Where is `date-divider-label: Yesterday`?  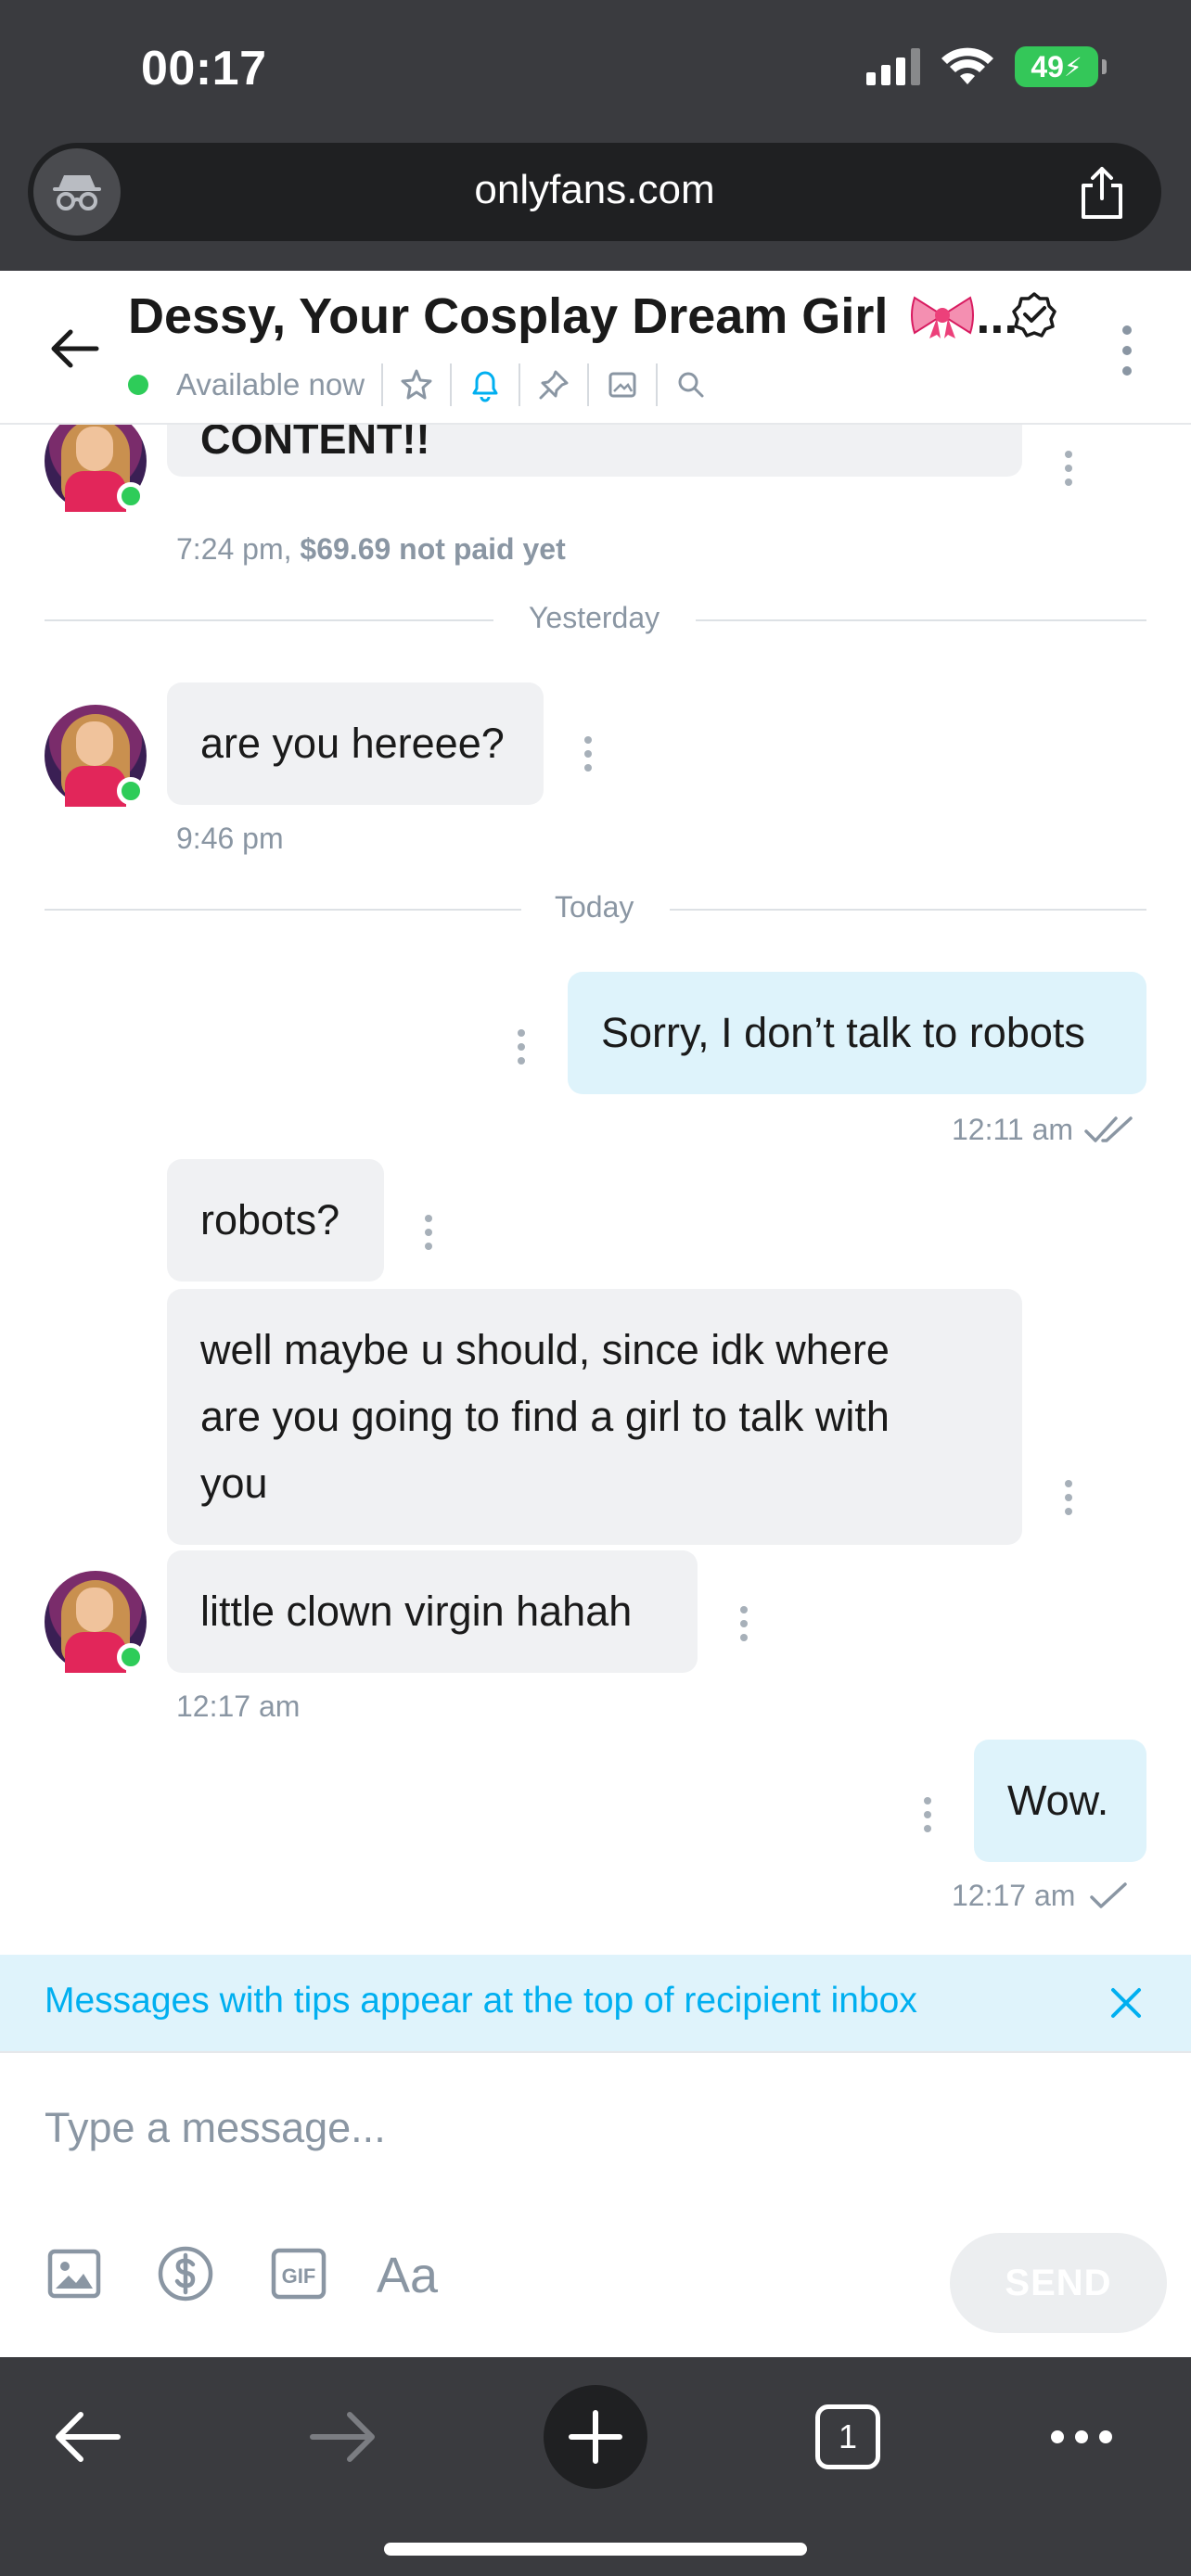 date-divider-label: Yesterday is located at coordinates (594, 618).